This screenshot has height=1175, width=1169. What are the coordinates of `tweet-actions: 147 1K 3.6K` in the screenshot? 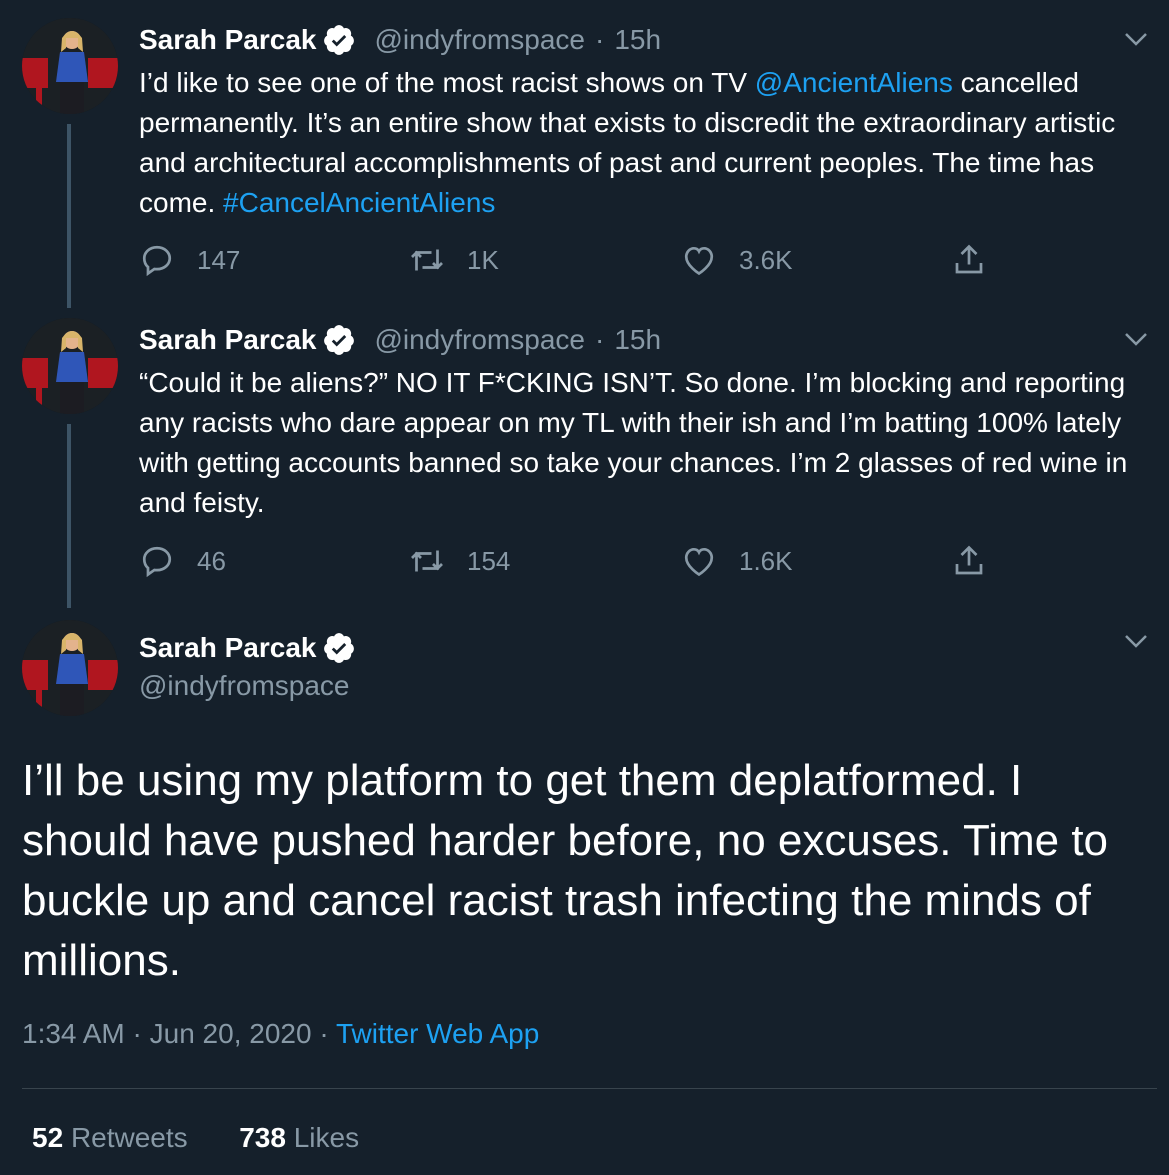 It's located at (579, 260).